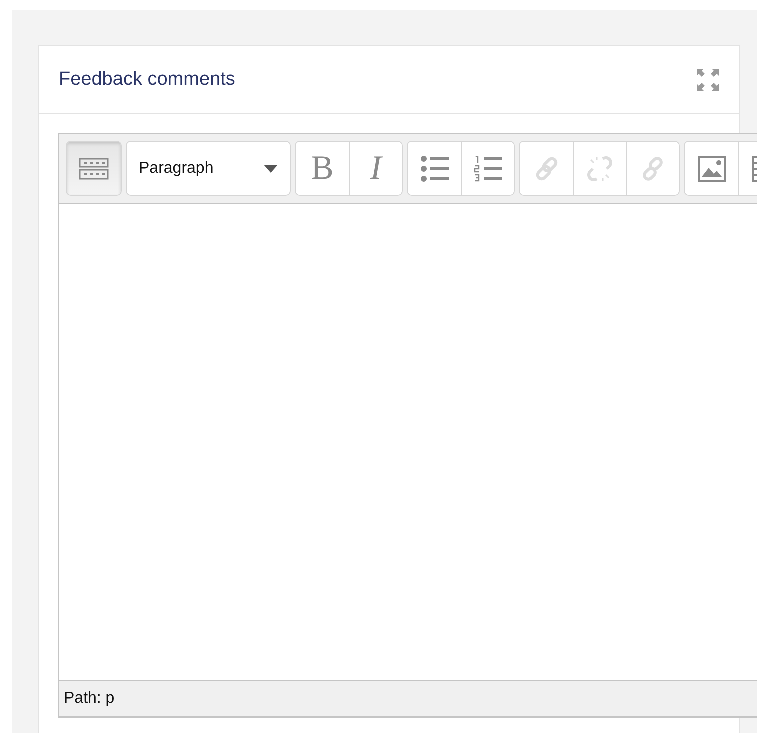 The height and width of the screenshot is (733, 757). Describe the element at coordinates (712, 169) in the screenshot. I see `image-icon` at that location.